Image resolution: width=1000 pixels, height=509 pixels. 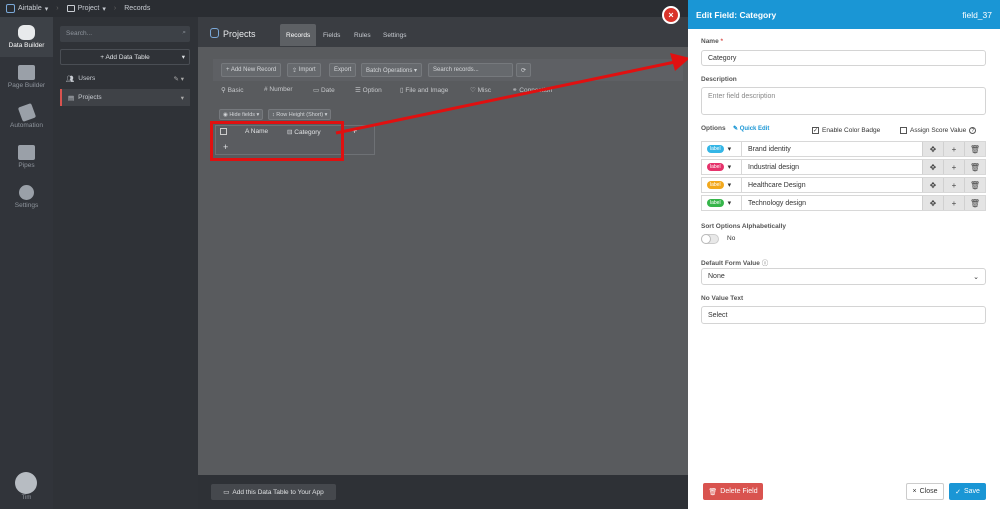 What do you see at coordinates (843, 276) in the screenshot?
I see `default-value-select: None ⌄` at bounding box center [843, 276].